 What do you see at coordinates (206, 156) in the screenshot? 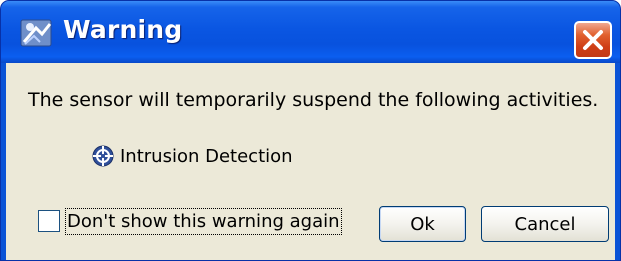
I see `activity-label: Intrusion Detection` at bounding box center [206, 156].